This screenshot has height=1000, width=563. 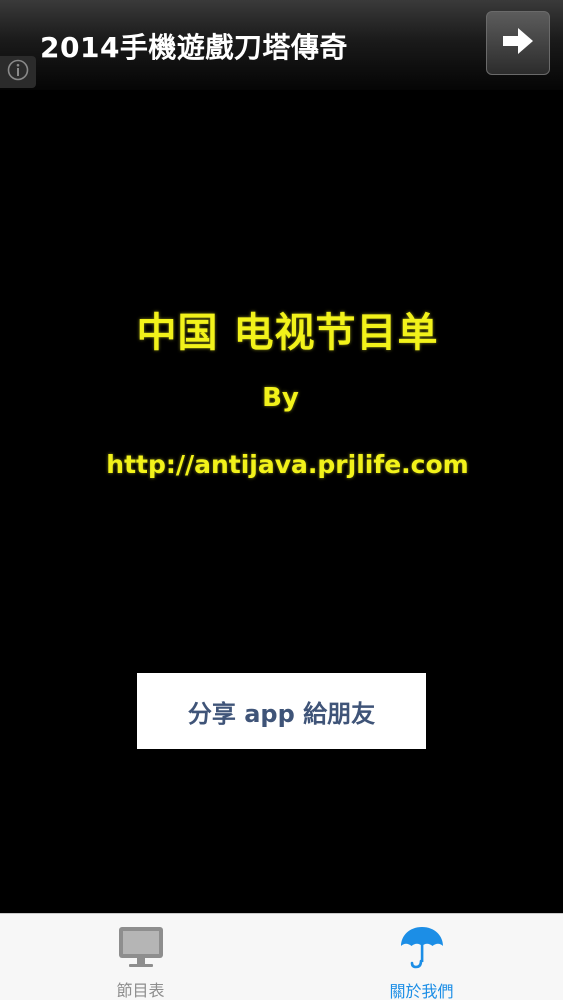 What do you see at coordinates (141, 946) in the screenshot?
I see `monitor-icon` at bounding box center [141, 946].